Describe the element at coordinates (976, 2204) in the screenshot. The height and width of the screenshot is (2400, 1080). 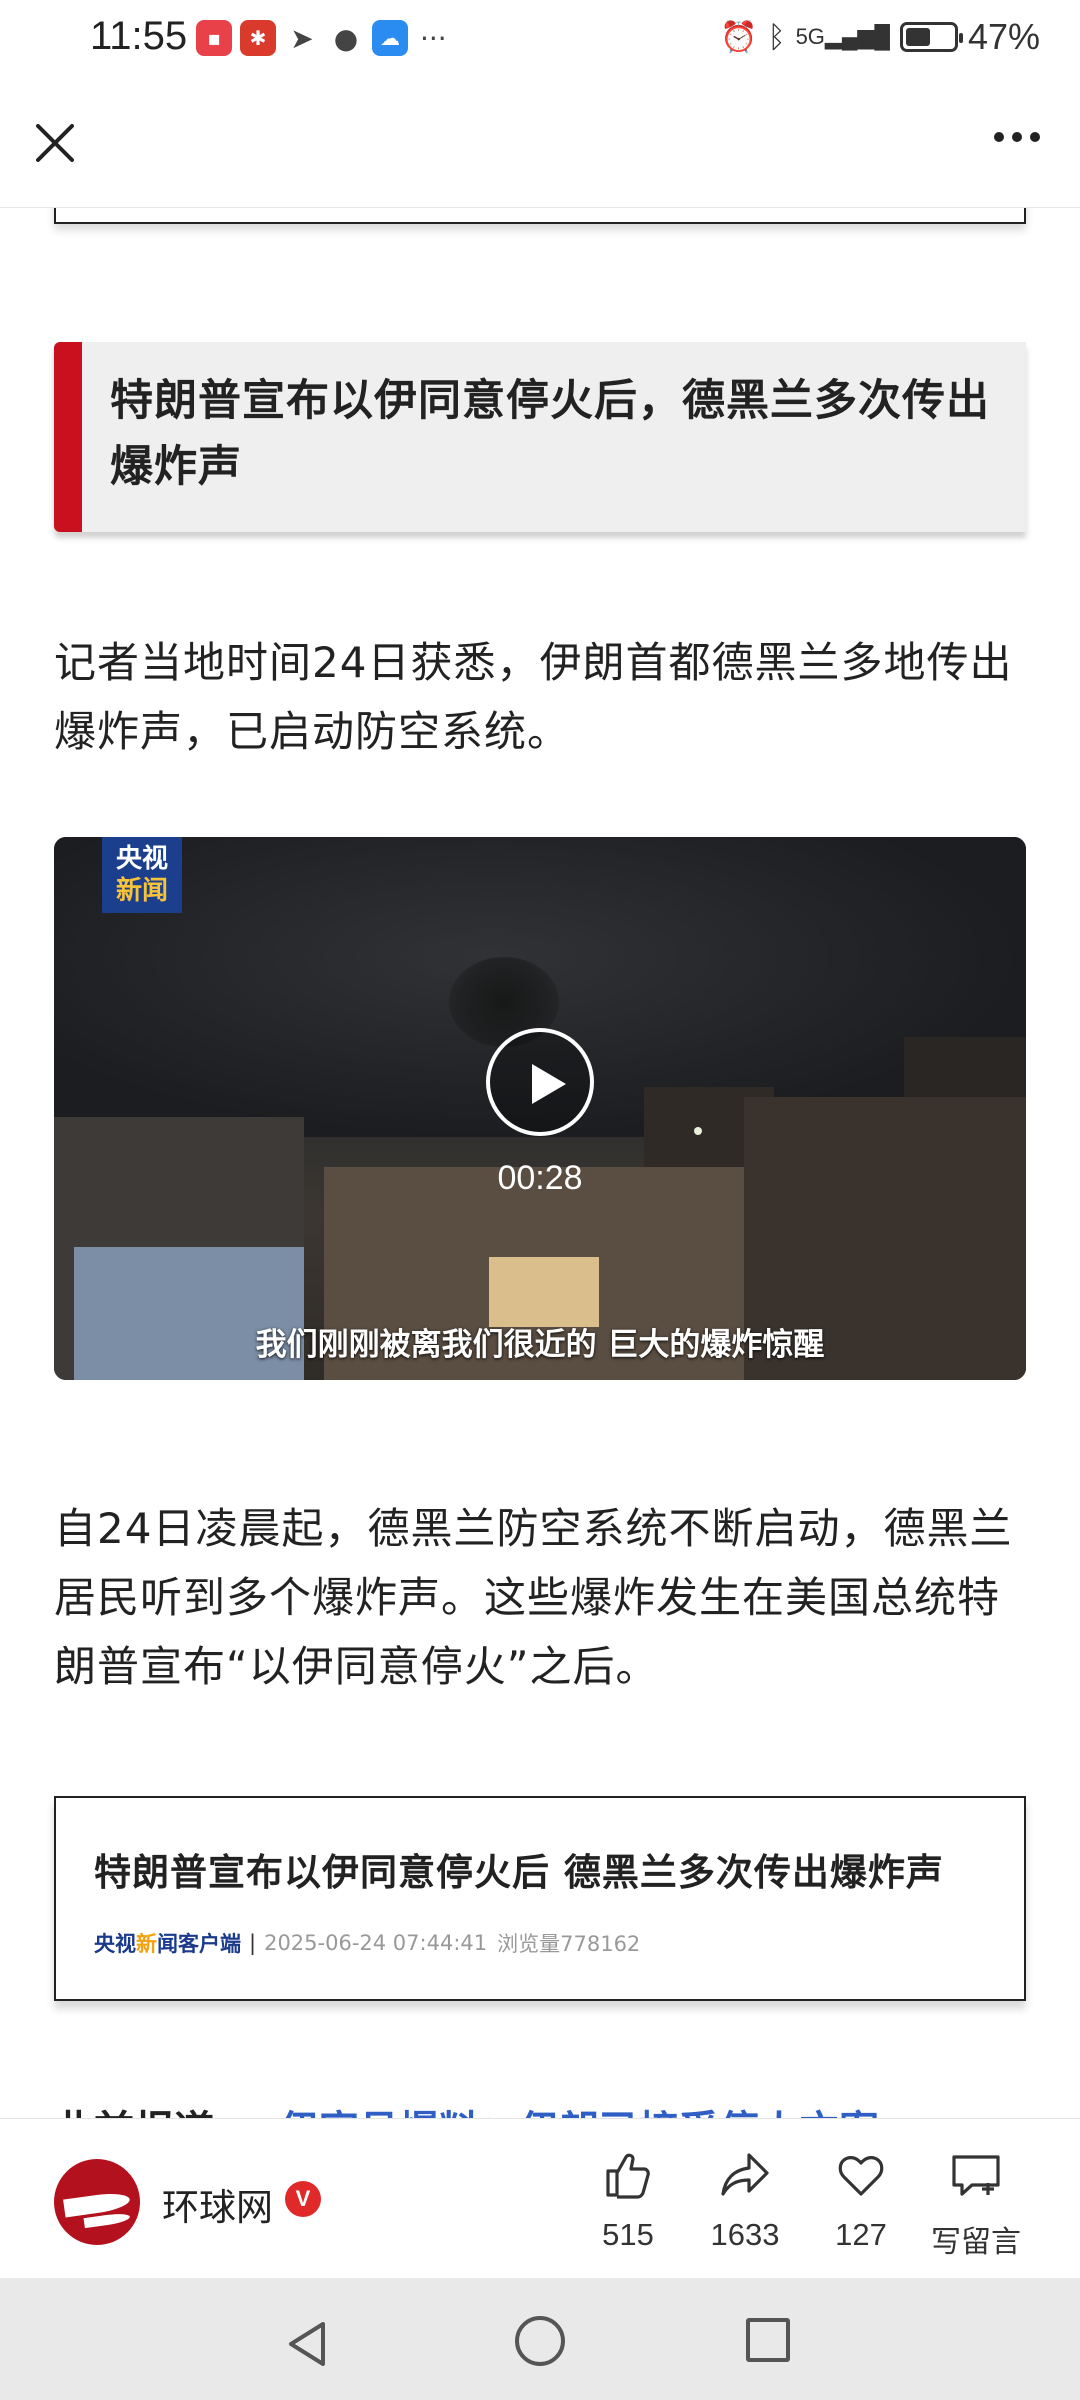
I see `write-comment-button: 写留言` at that location.